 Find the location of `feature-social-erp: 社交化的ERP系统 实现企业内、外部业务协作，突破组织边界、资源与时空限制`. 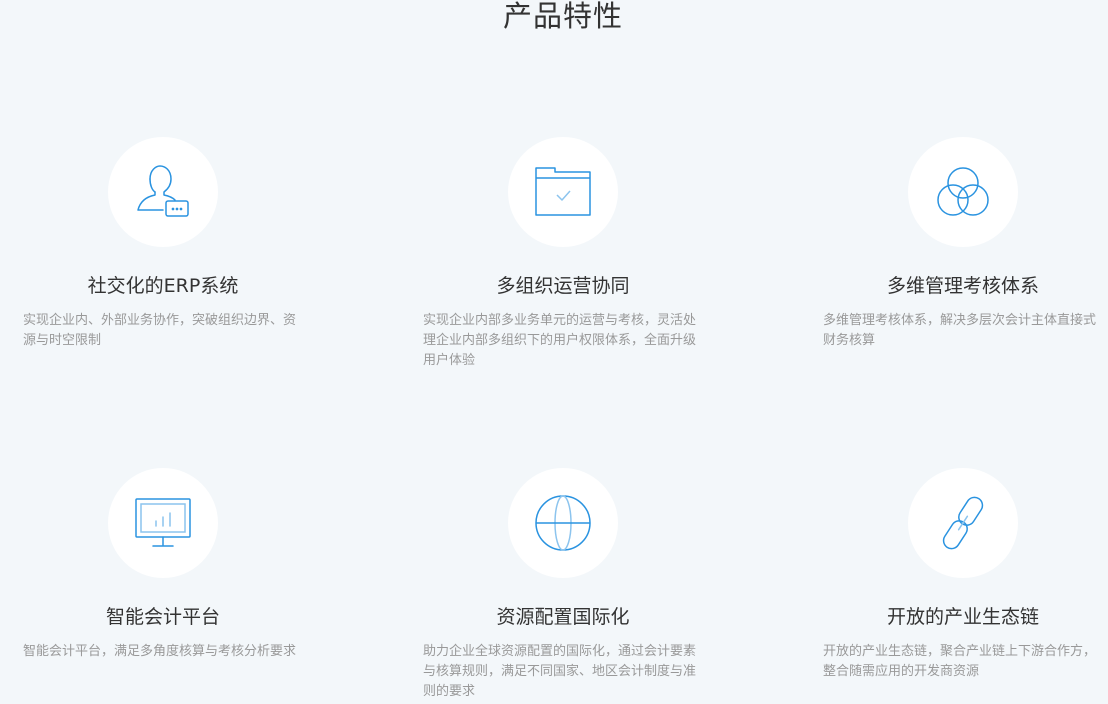

feature-social-erp: 社交化的ERP系统 实现企业内、外部业务协作，突破组织边界、资源与时空限制 is located at coordinates (168, 252).